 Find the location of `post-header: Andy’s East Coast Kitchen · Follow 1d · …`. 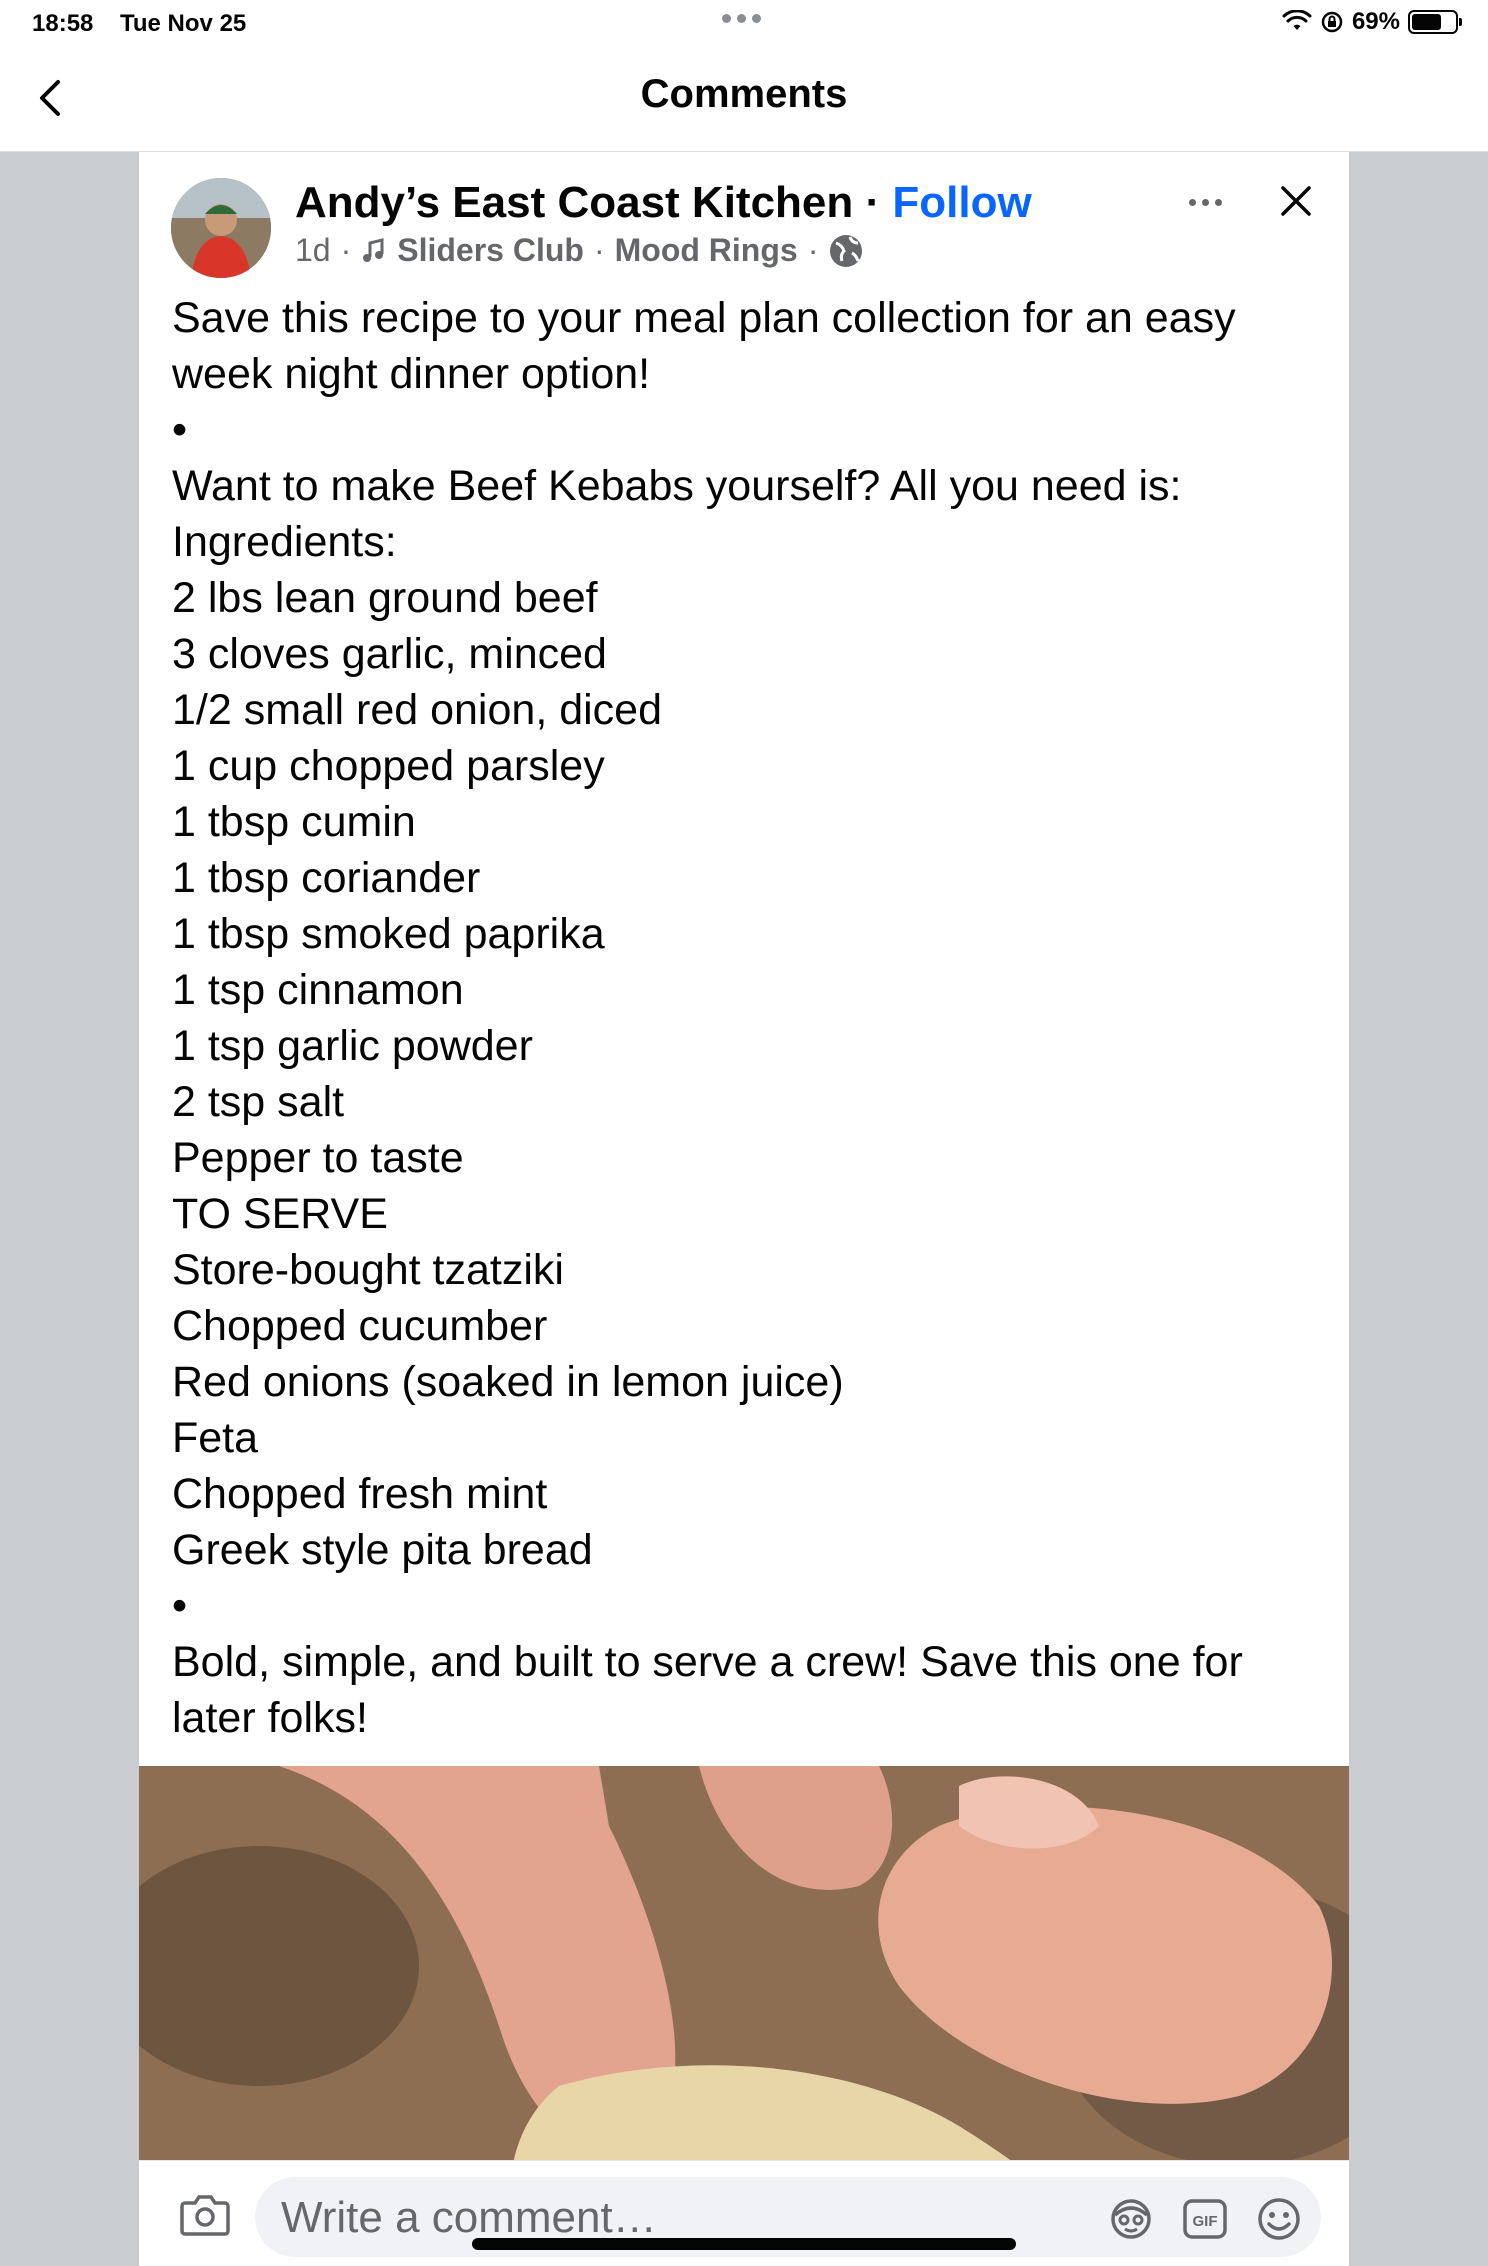

post-header: Andy’s East Coast Kitchen · Follow 1d · … is located at coordinates (762, 223).